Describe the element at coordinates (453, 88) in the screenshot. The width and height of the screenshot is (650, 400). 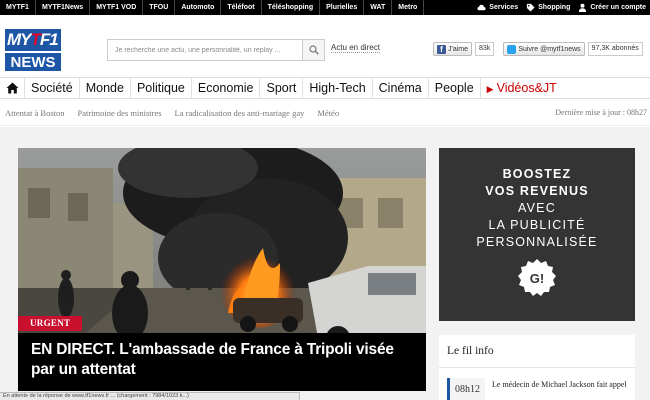
I see `nav-item-people: People` at that location.